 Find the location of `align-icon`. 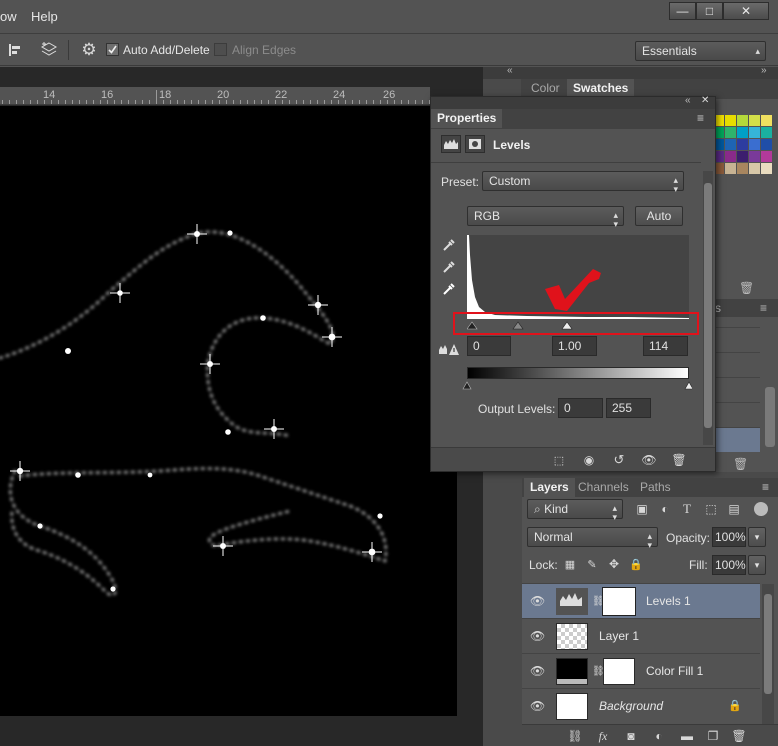

align-icon is located at coordinates (15, 50).